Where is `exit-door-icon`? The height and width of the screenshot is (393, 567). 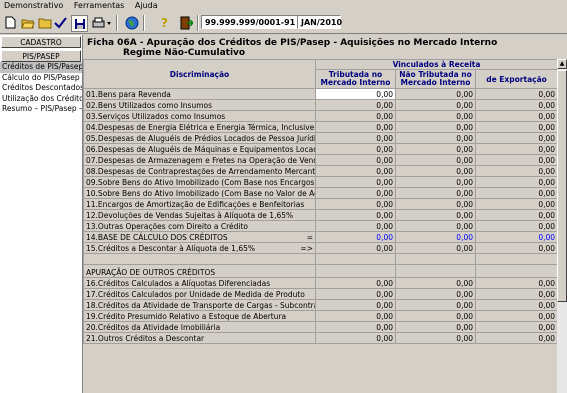 exit-door-icon is located at coordinates (185, 22).